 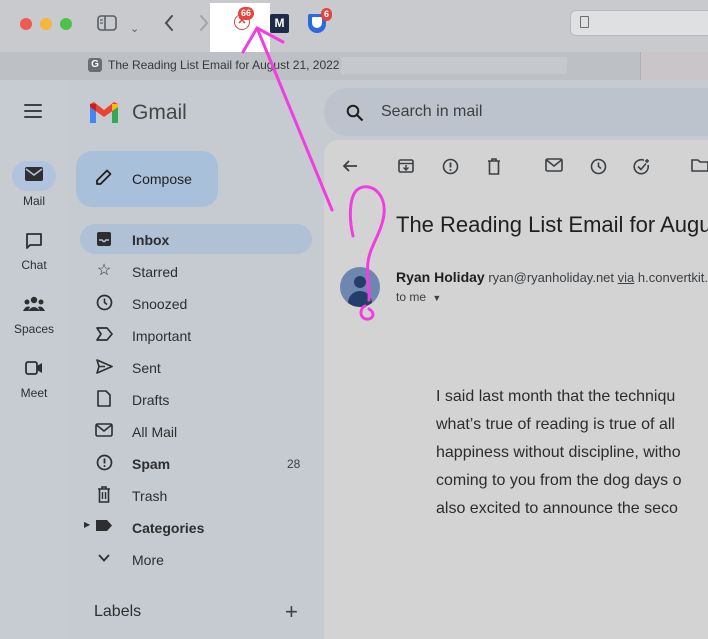 What do you see at coordinates (34, 176) in the screenshot?
I see `mail-icon` at bounding box center [34, 176].